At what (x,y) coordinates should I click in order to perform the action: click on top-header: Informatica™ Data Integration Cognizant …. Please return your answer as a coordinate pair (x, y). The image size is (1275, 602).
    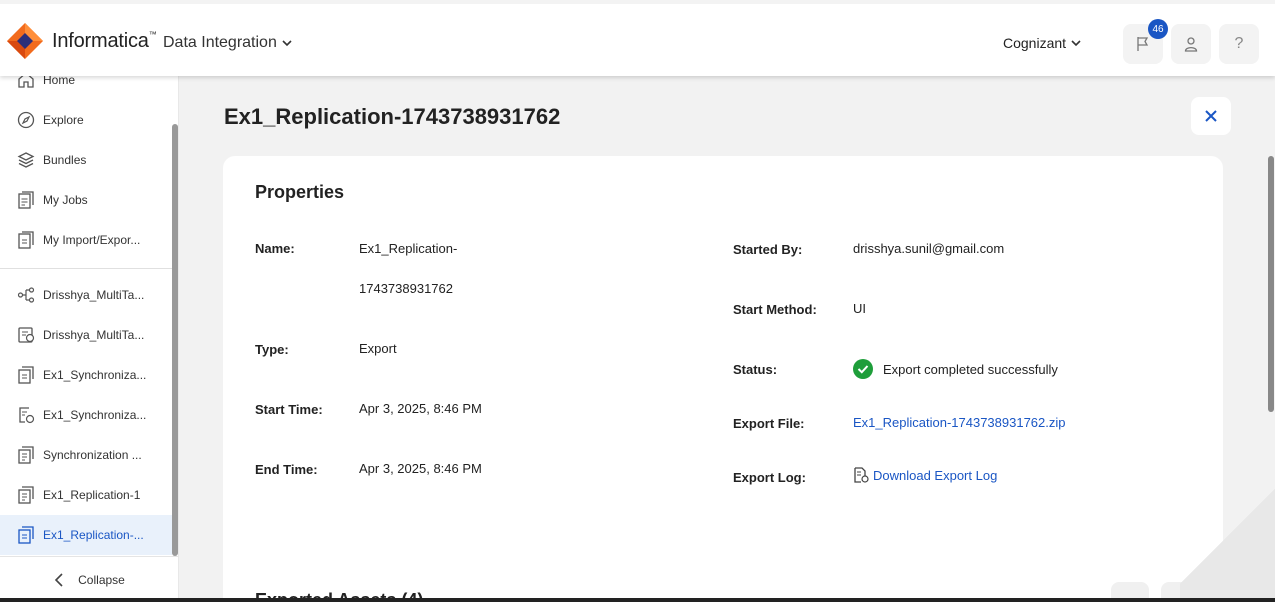
    Looking at the image, I should click on (637, 38).